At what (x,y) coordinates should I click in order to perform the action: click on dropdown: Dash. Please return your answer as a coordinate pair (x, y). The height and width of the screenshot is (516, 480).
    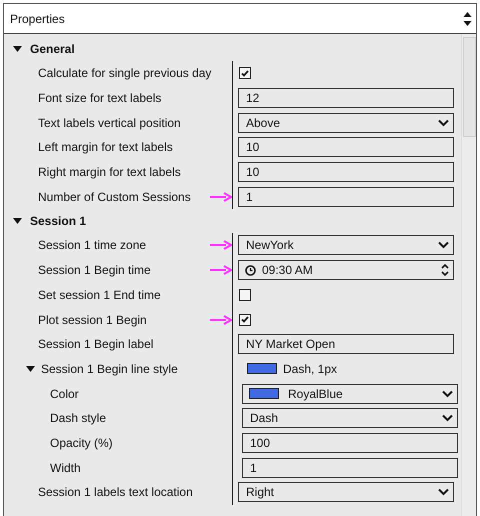
    Looking at the image, I should click on (350, 418).